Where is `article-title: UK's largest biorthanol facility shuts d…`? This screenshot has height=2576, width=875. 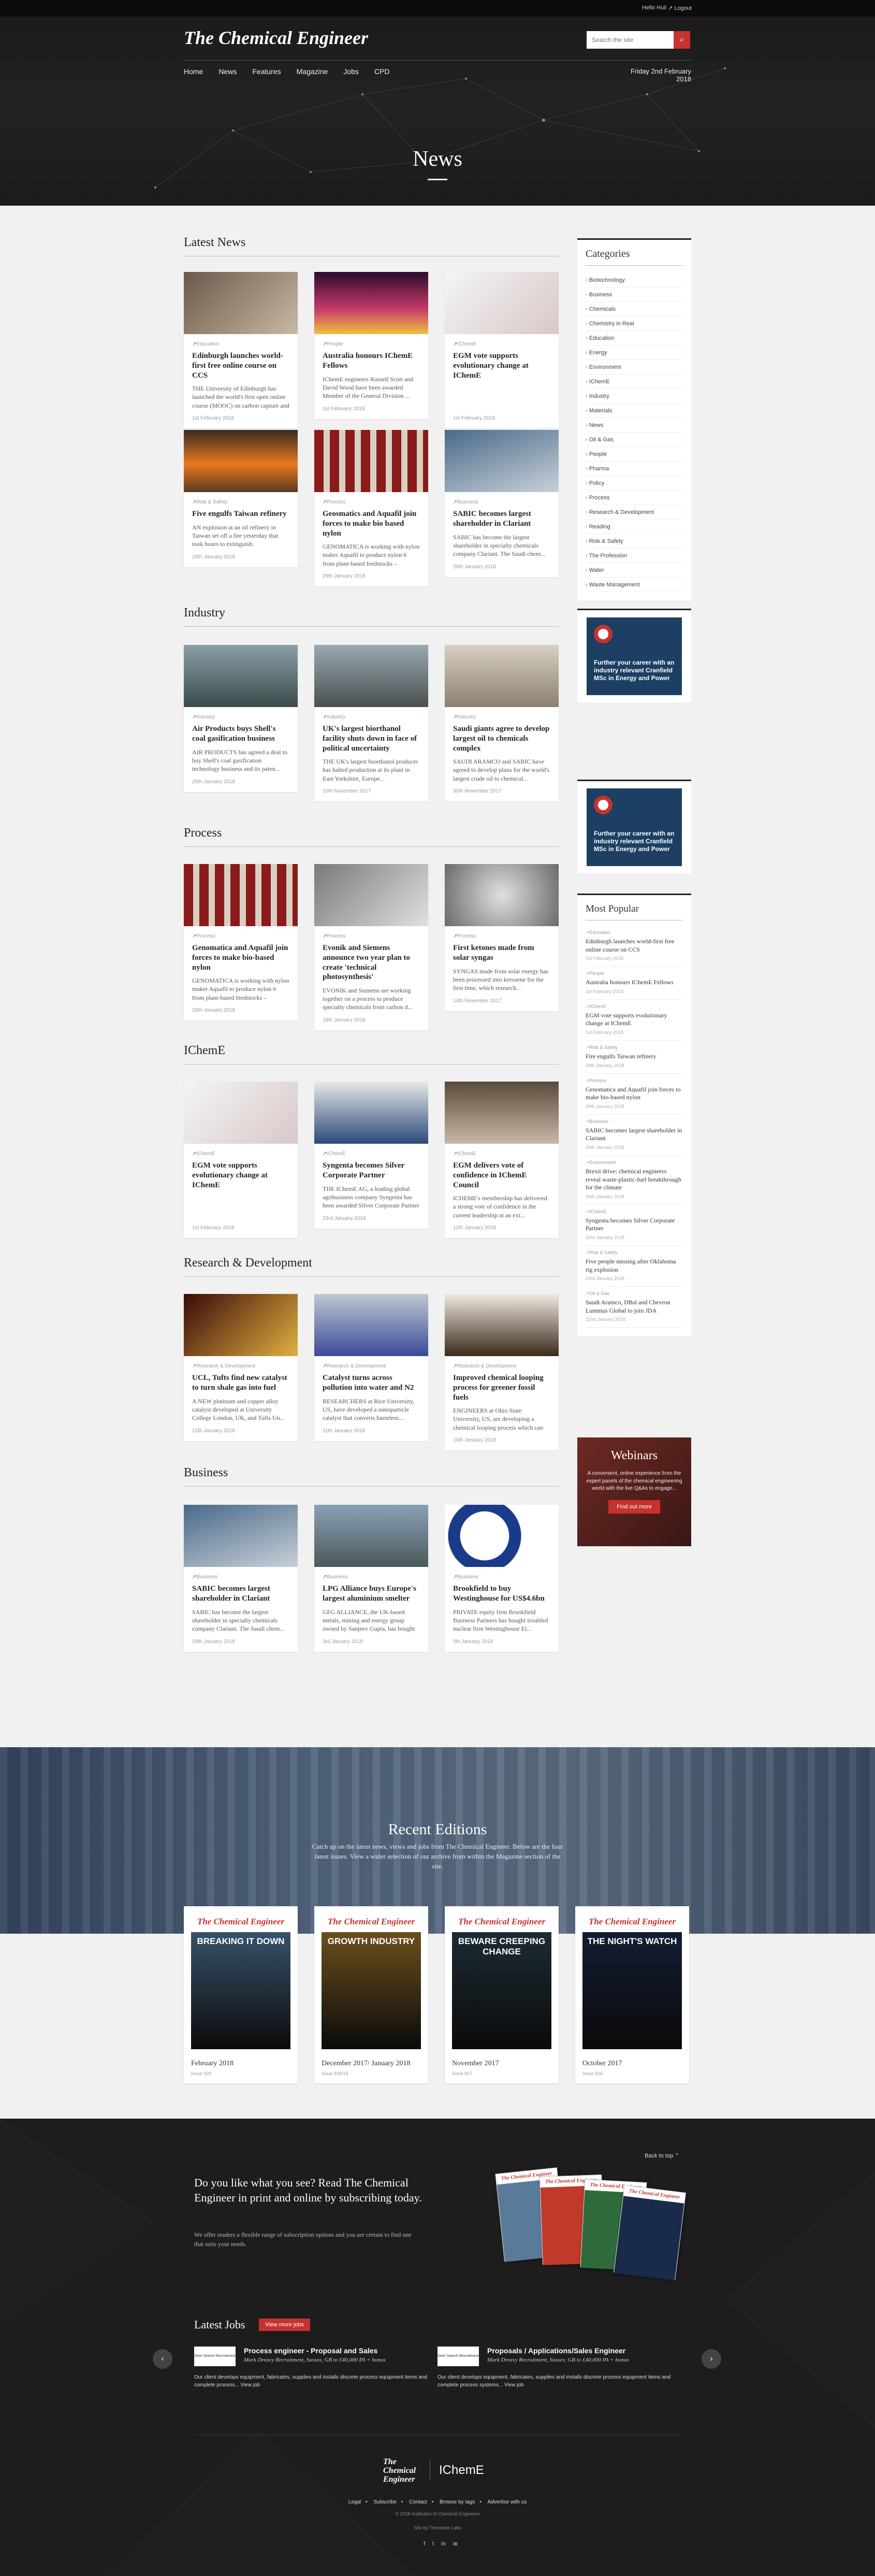 article-title: UK's largest biorthanol facility shuts d… is located at coordinates (371, 738).